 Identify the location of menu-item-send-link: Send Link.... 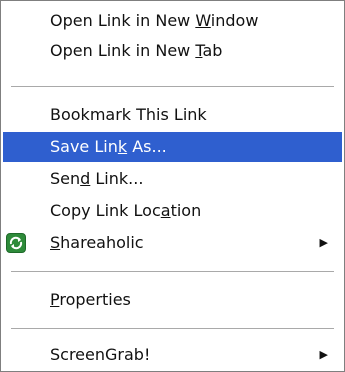
(172, 179).